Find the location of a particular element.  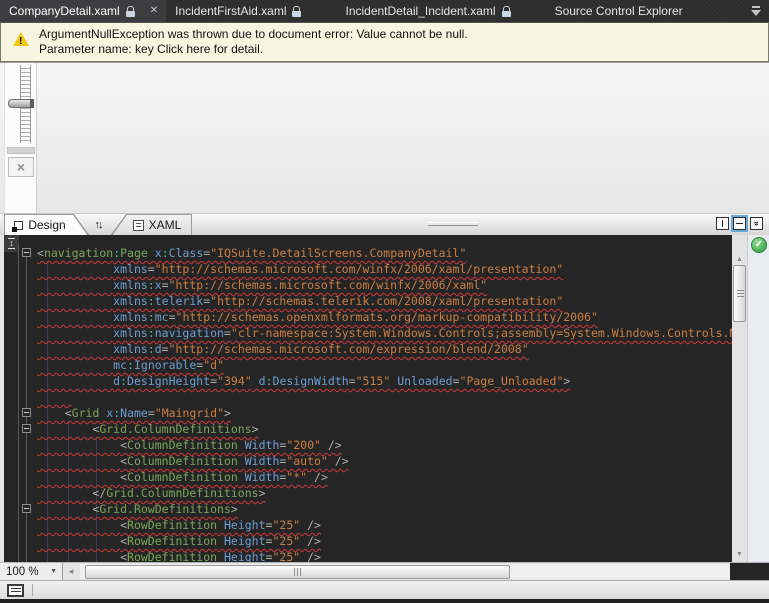

code-line: <Grid x:Name="Maingrid"> is located at coordinates (368, 413).